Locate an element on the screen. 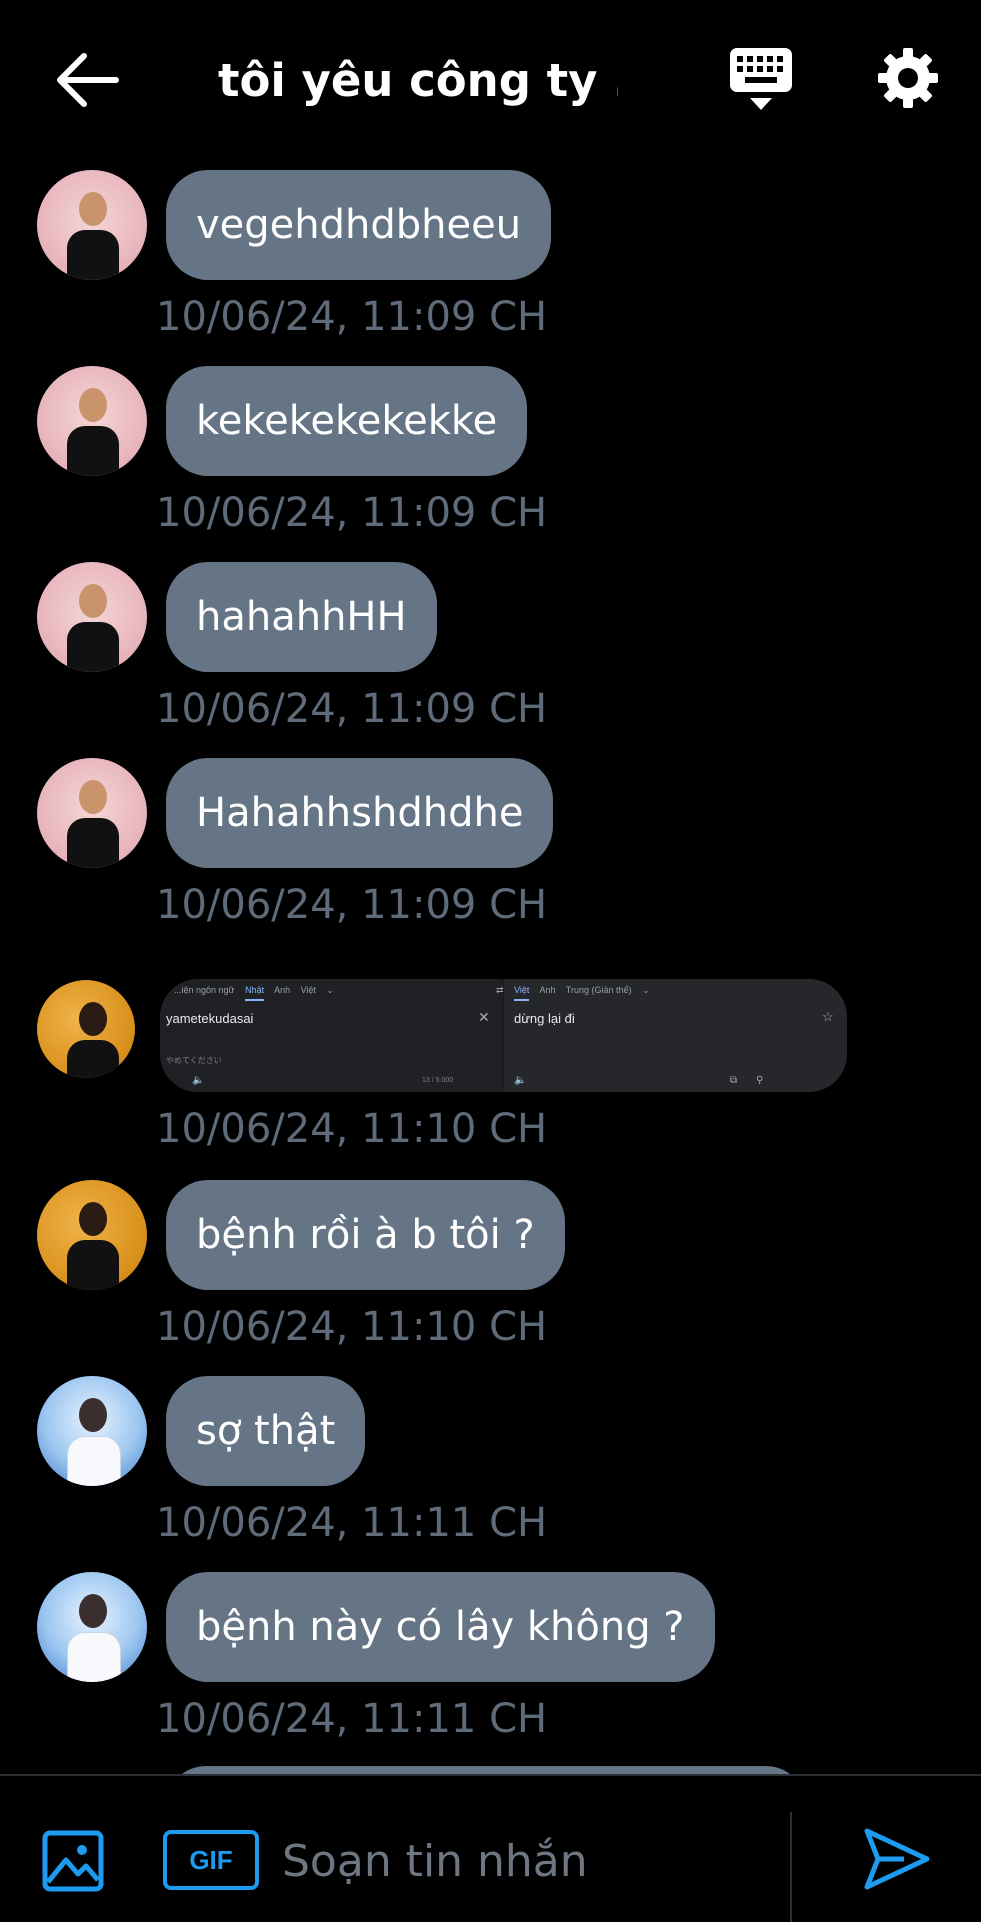 The width and height of the screenshot is (981, 1922). send-icon is located at coordinates (897, 1859).